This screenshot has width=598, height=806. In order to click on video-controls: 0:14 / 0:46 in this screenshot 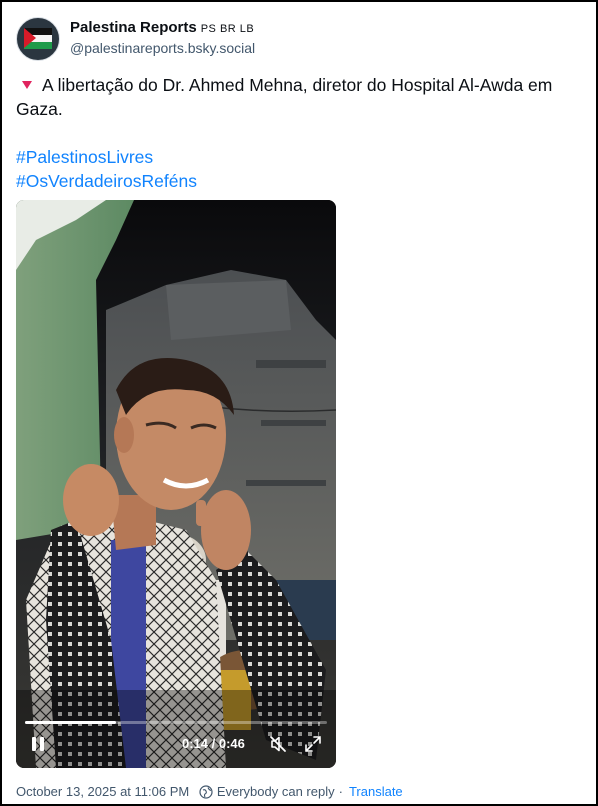, I will do `click(176, 740)`.